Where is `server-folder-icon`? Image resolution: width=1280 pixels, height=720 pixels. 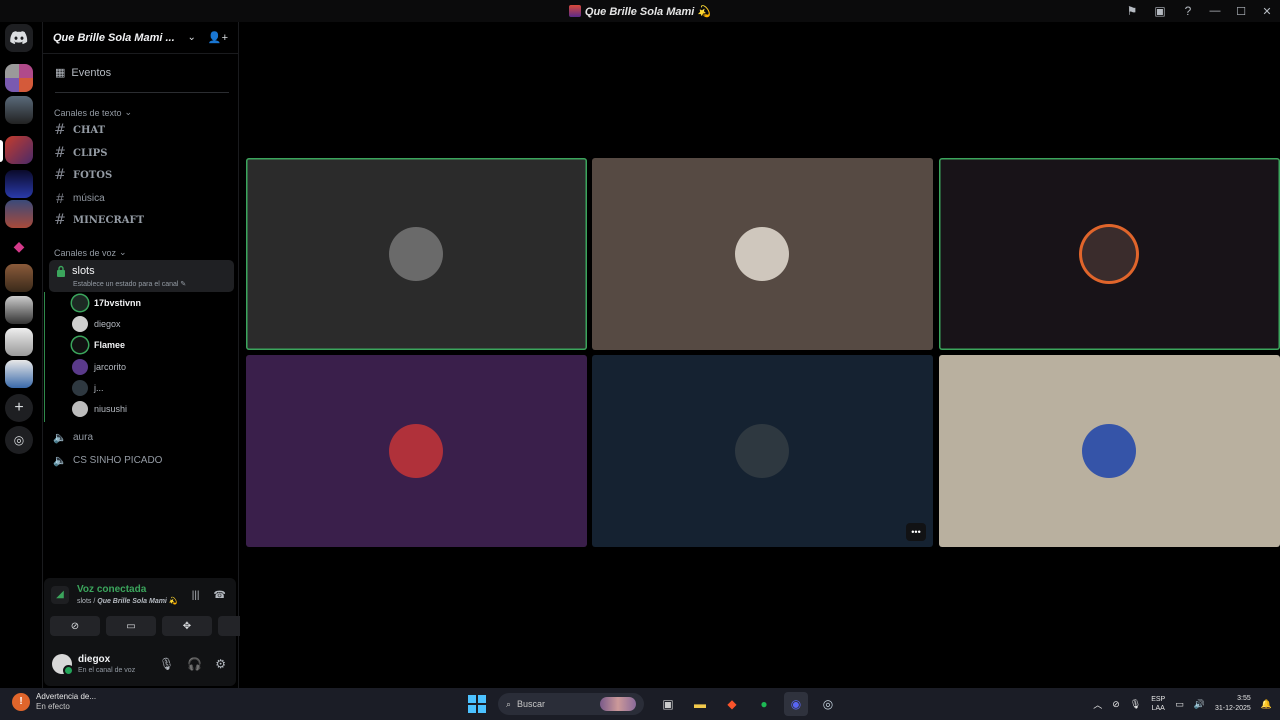
server-folder-icon is located at coordinates (19, 78).